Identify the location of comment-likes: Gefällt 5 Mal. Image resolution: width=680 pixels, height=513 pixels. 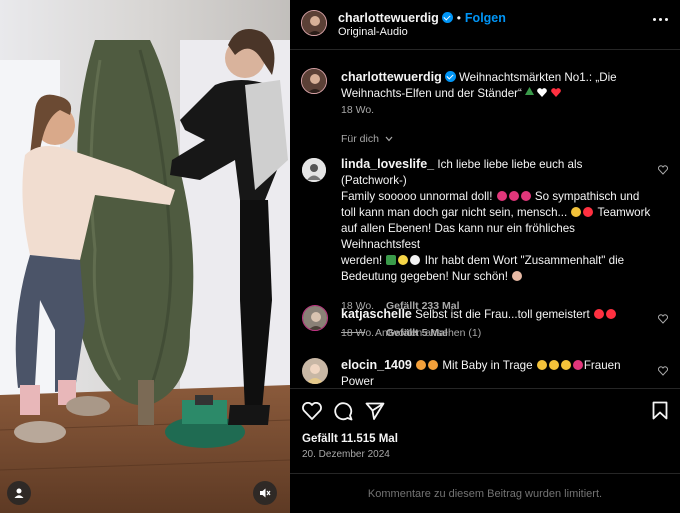
(417, 333).